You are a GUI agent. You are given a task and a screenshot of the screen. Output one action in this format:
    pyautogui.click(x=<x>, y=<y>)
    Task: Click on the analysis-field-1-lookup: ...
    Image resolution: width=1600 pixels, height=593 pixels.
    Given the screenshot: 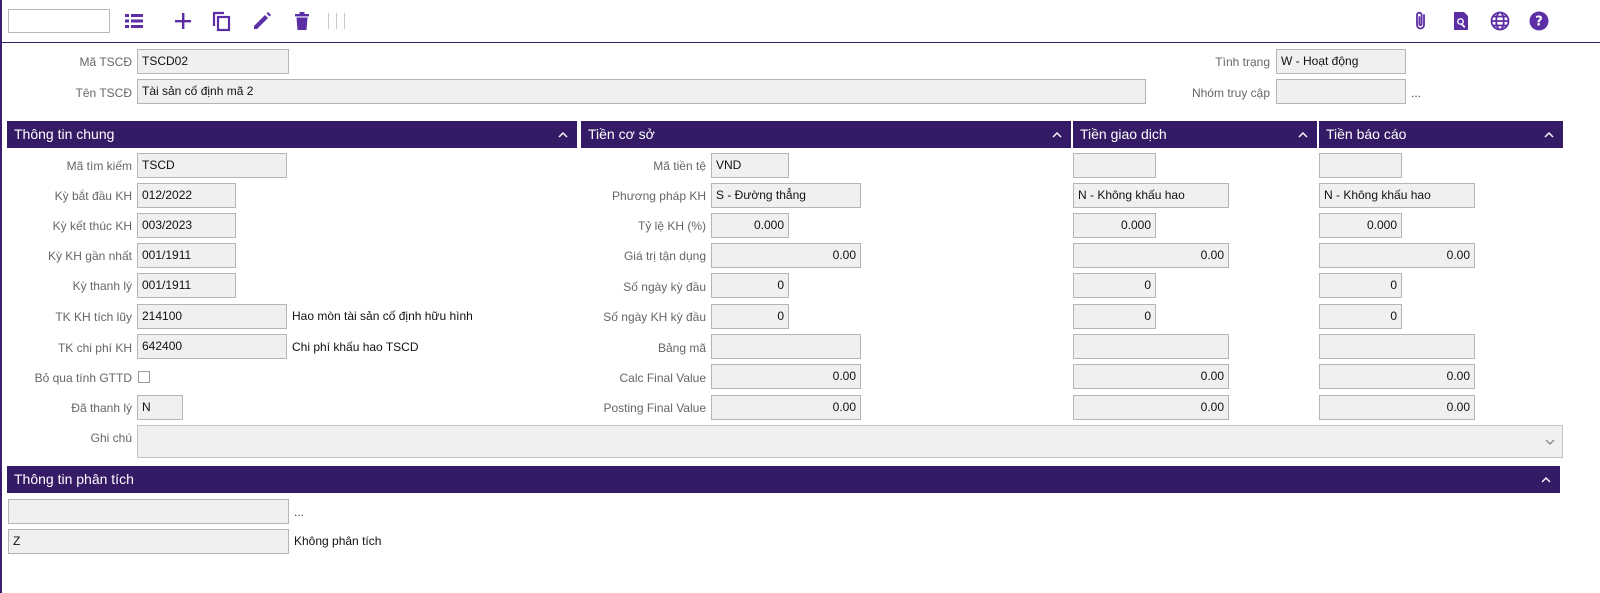 What is the action you would take?
    pyautogui.click(x=299, y=512)
    